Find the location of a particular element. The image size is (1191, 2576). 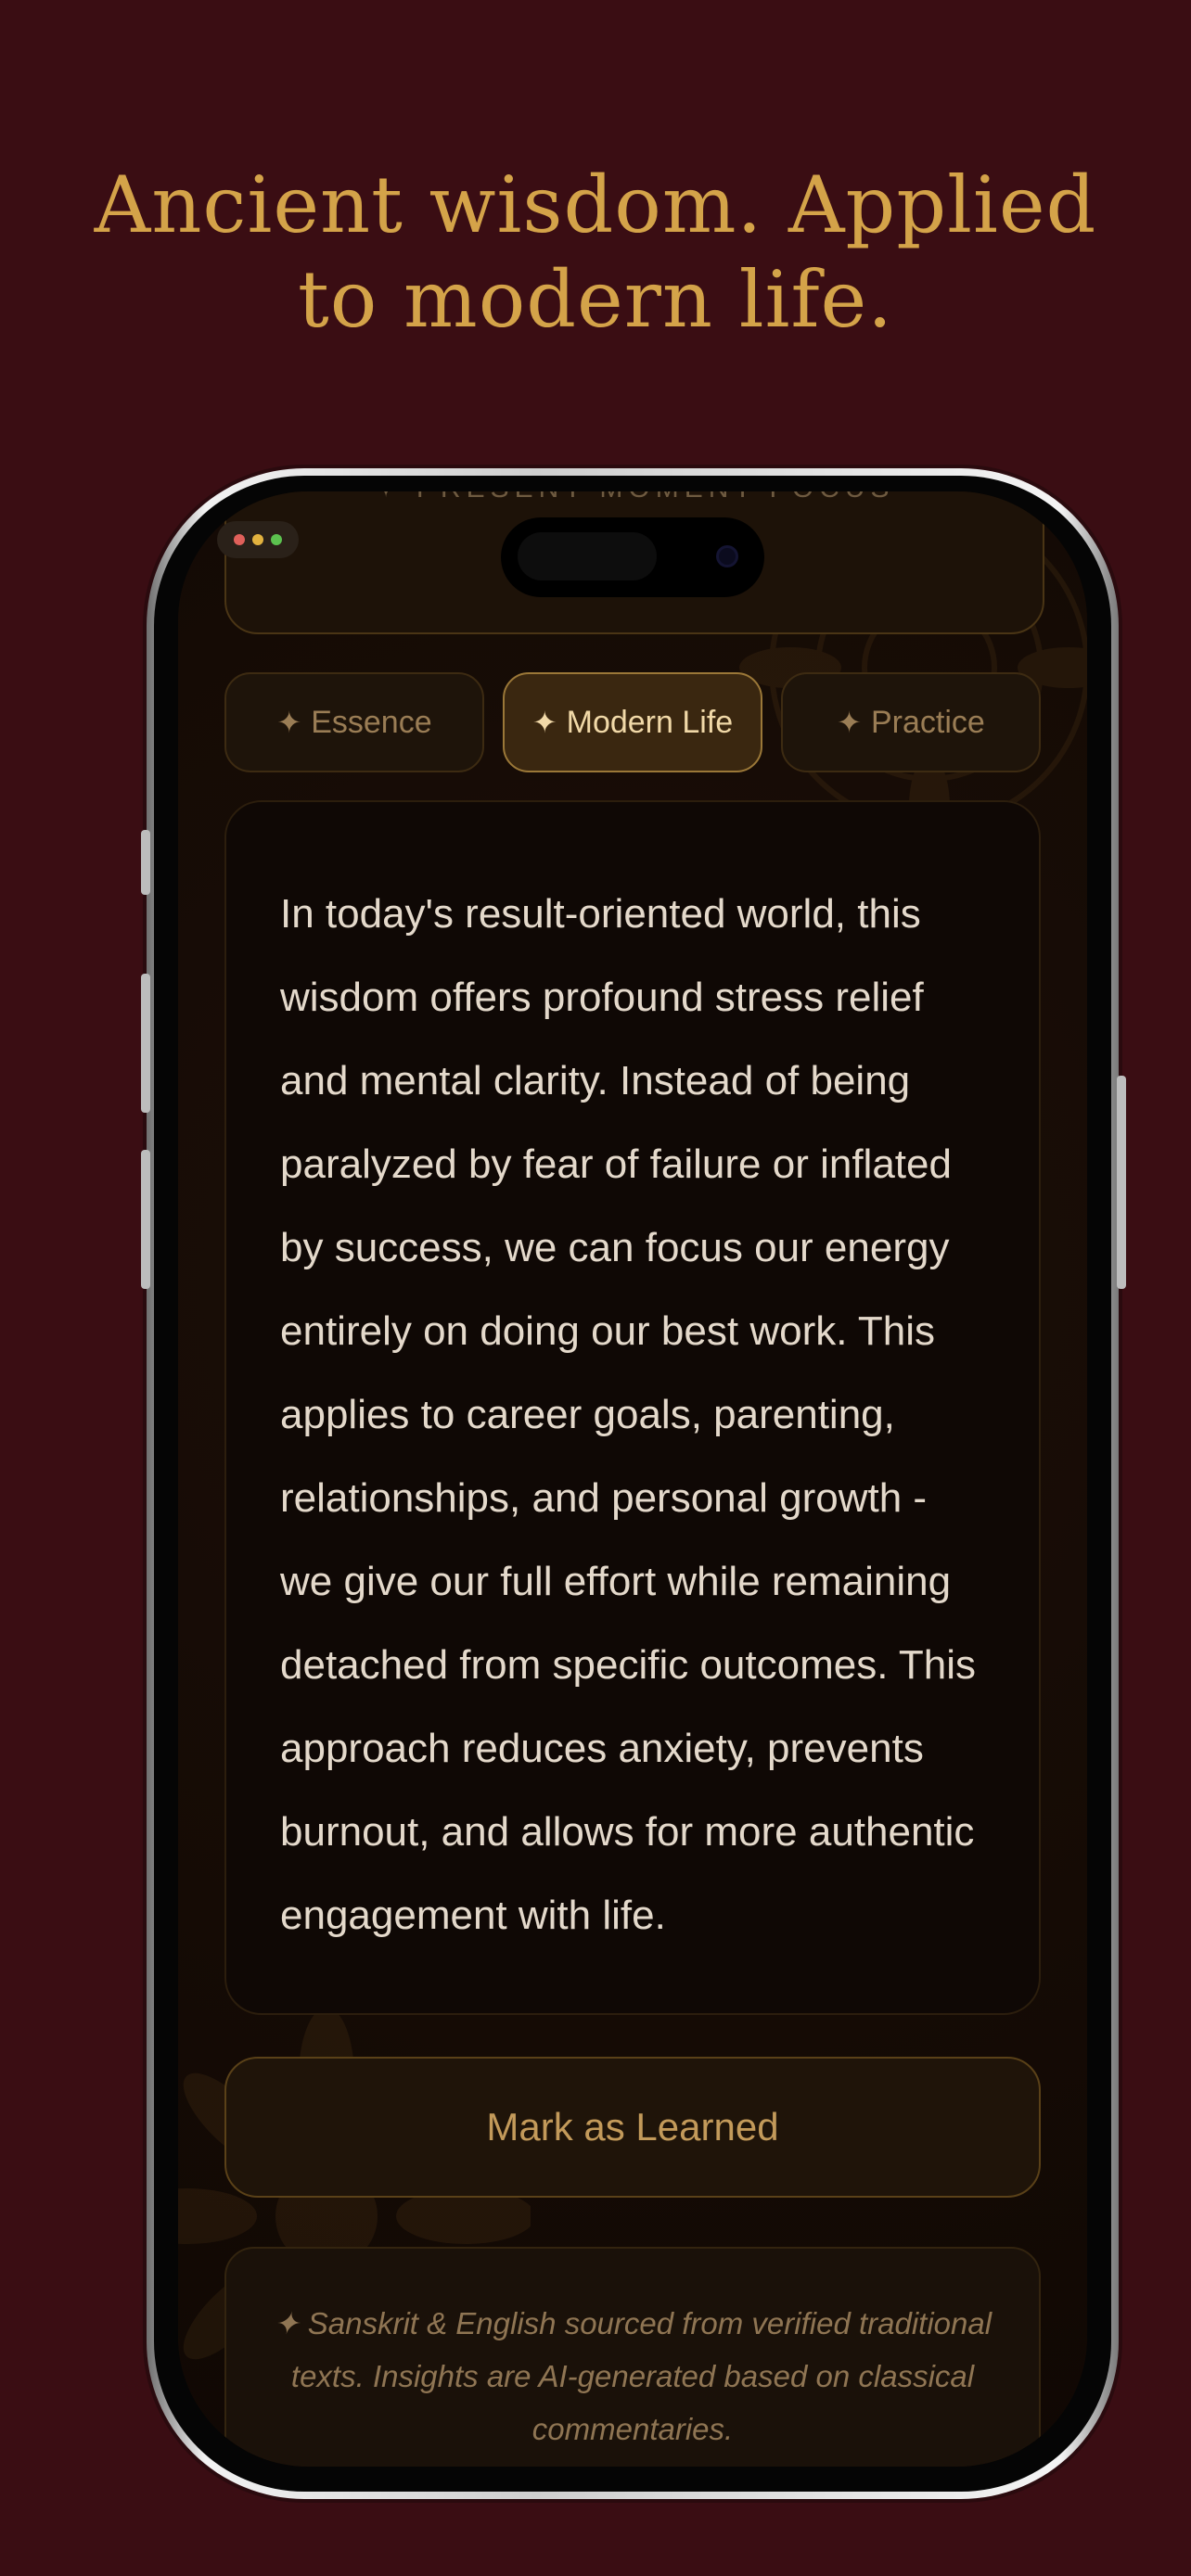

mark-as-learned-button: Mark as Learned is located at coordinates (632, 2127).